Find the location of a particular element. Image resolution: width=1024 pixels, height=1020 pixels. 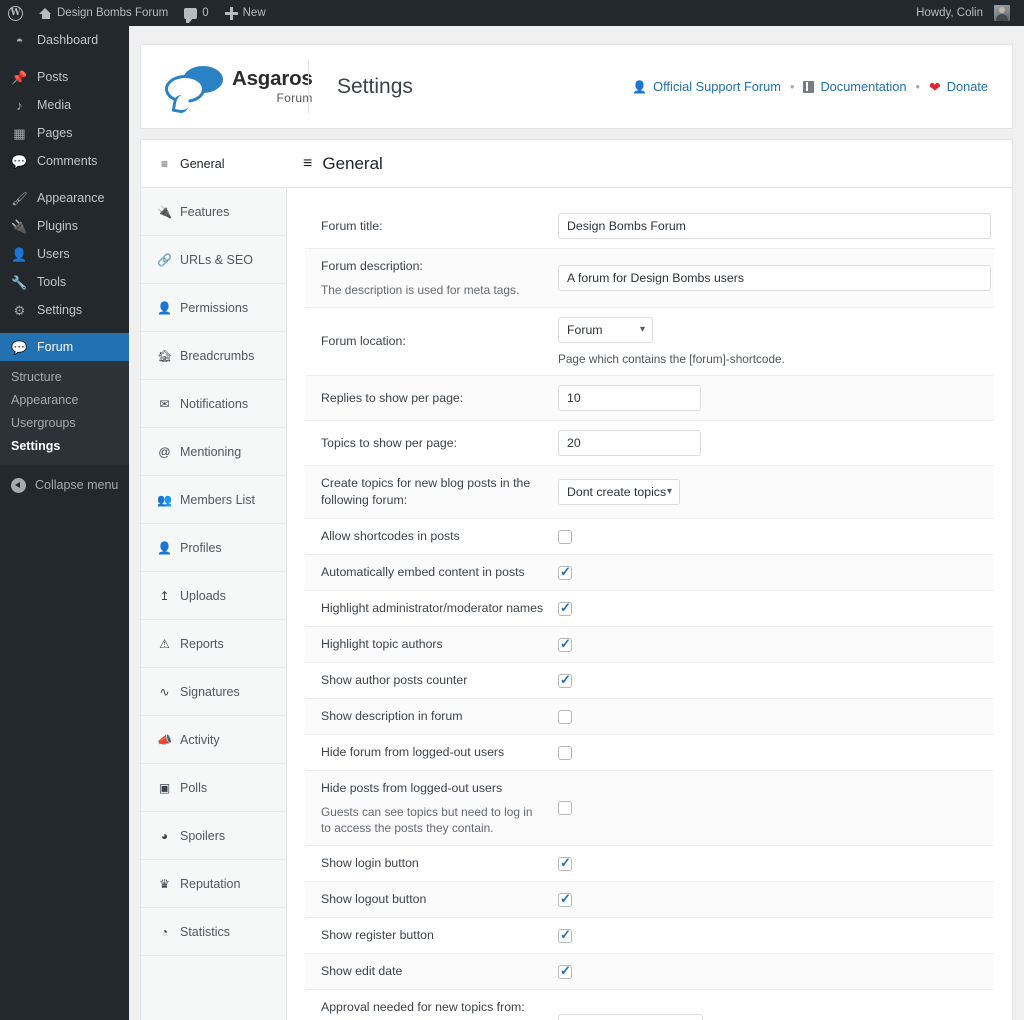

forum-description-input is located at coordinates (774, 278).